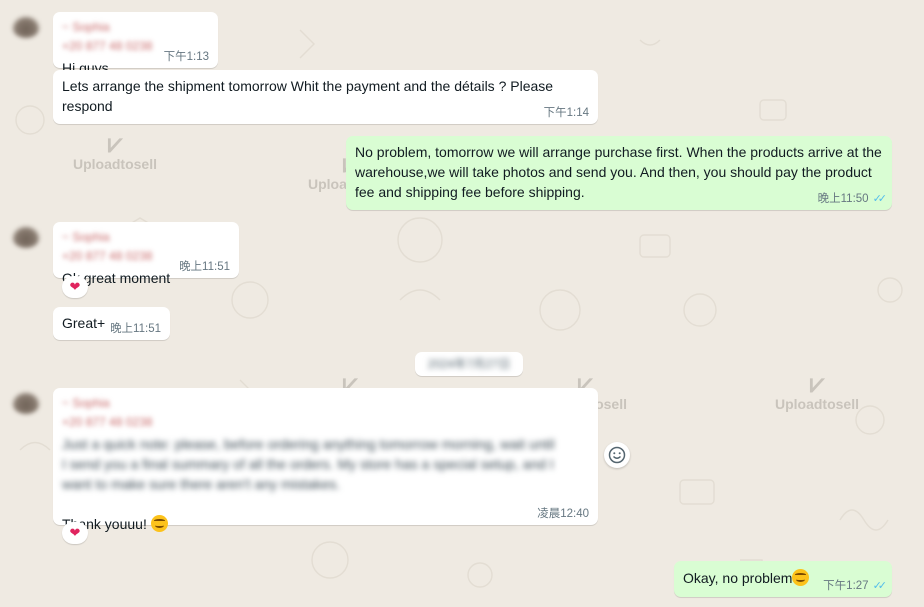 Image resolution: width=924 pixels, height=607 pixels. What do you see at coordinates (563, 514) in the screenshot?
I see `message-time: 凌晨12:40` at bounding box center [563, 514].